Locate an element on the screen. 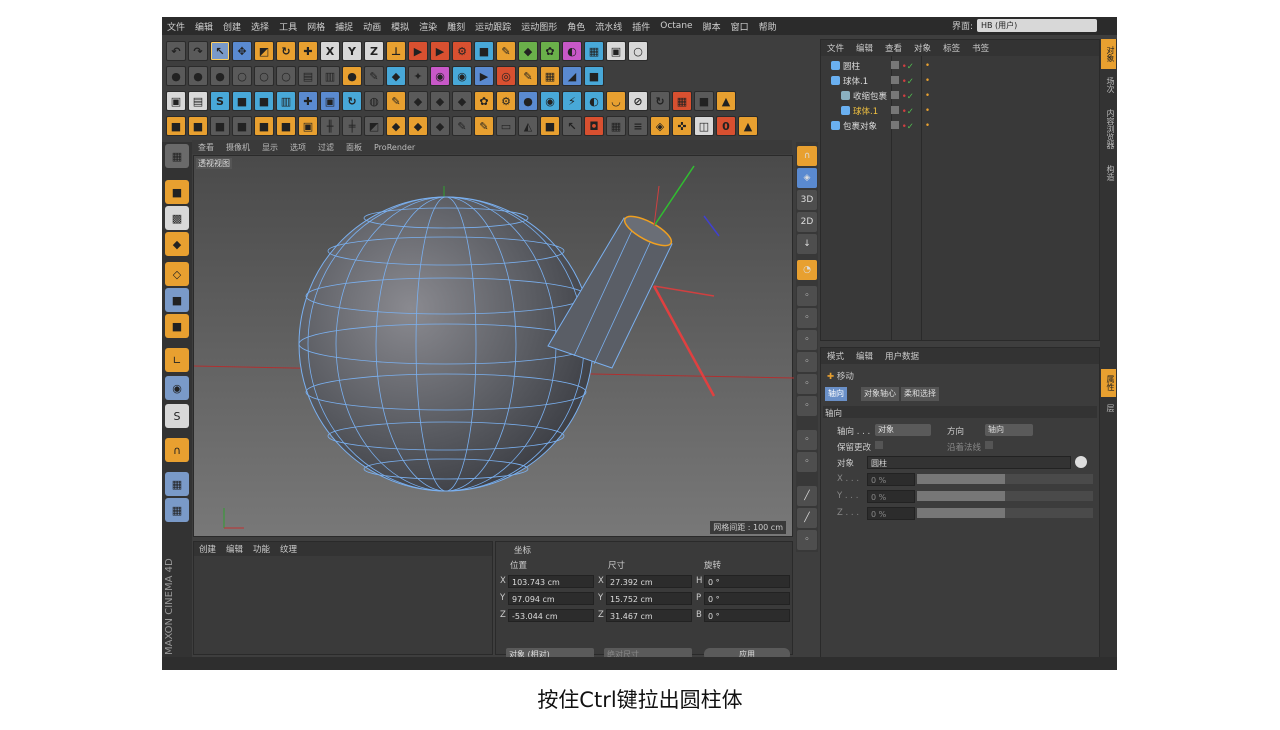 This screenshot has height=730, width=1280. y-axis-icon: Y is located at coordinates (352, 51).